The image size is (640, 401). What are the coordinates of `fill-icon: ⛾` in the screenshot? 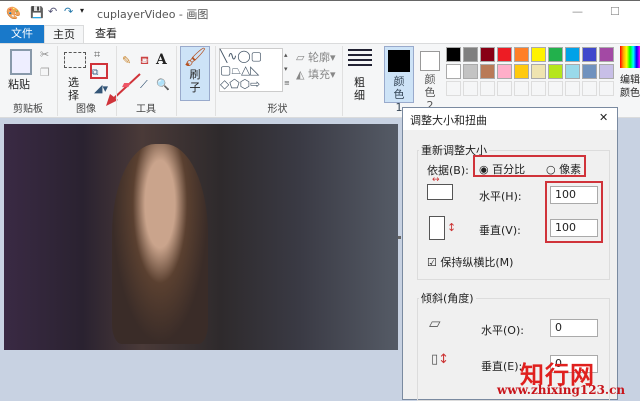 It's located at (144, 61).